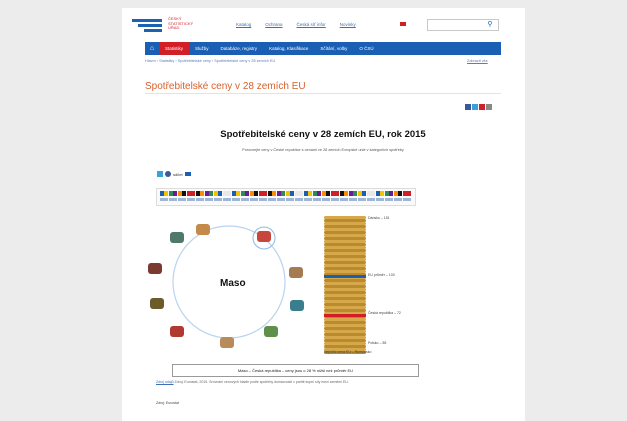 This screenshot has width=627, height=421. What do you see at coordinates (165, 382) in the screenshot?
I see `source-link: Zdroj údajů` at bounding box center [165, 382].